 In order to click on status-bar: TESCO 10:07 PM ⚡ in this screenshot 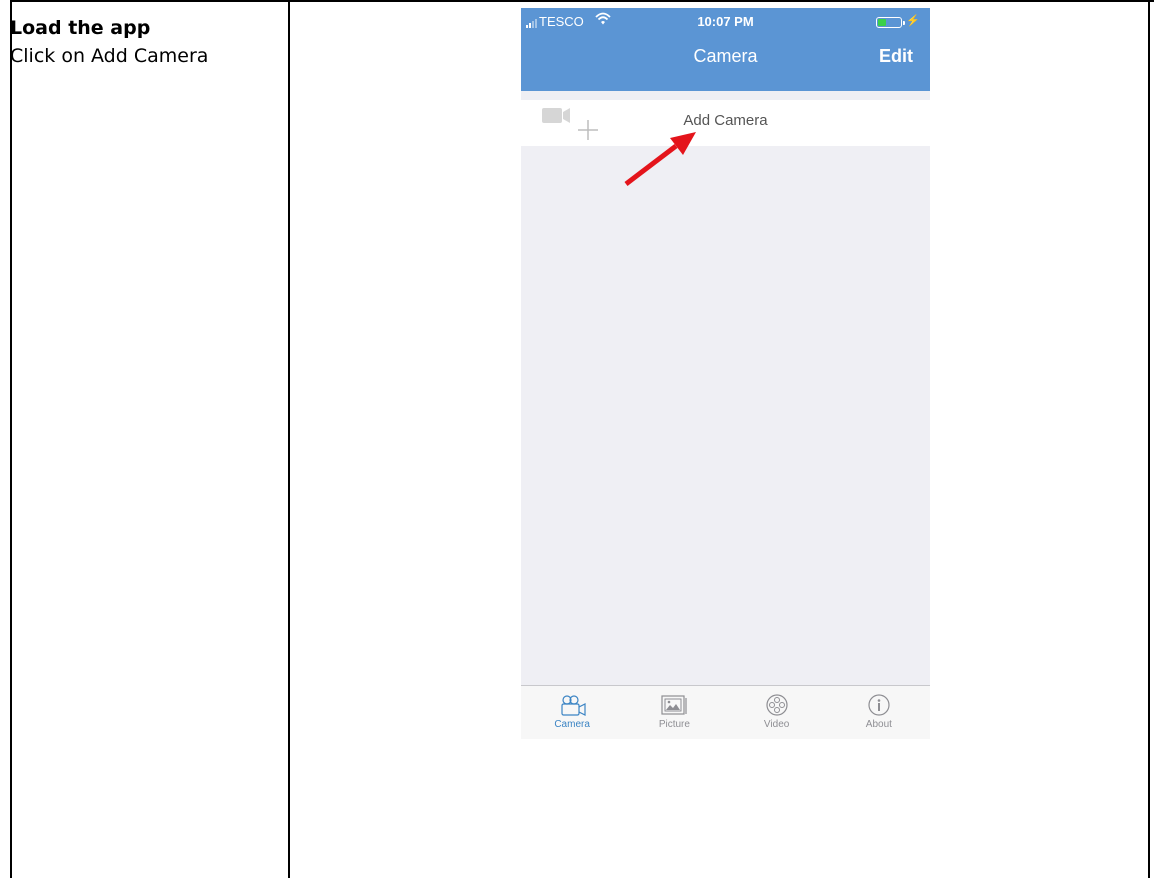, I will do `click(725, 22)`.